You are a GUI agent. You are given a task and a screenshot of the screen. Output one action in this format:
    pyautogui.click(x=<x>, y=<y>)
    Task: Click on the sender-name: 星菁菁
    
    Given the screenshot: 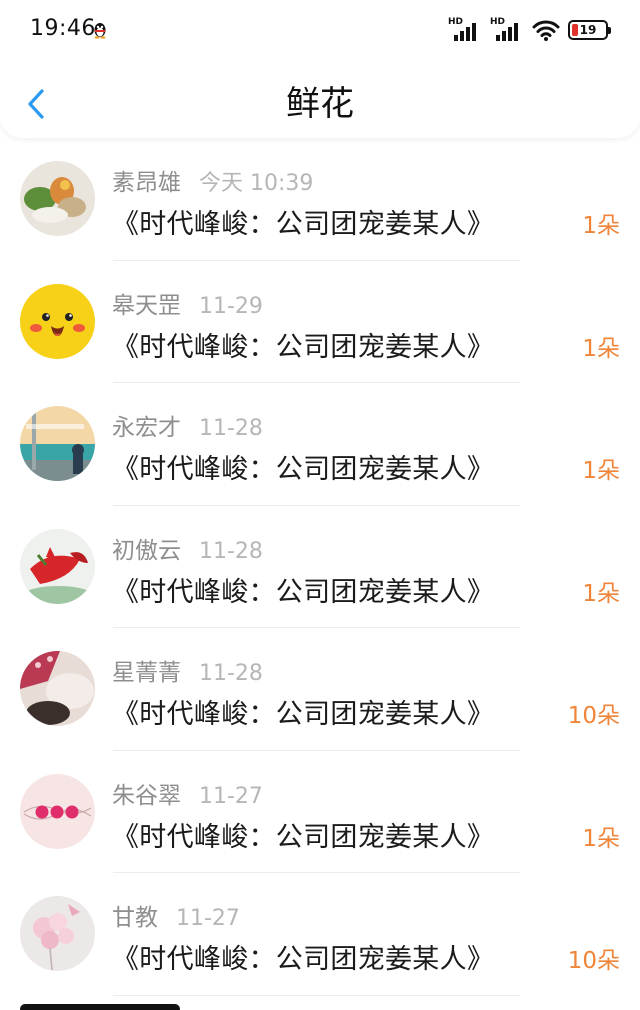 What is the action you would take?
    pyautogui.click(x=146, y=673)
    